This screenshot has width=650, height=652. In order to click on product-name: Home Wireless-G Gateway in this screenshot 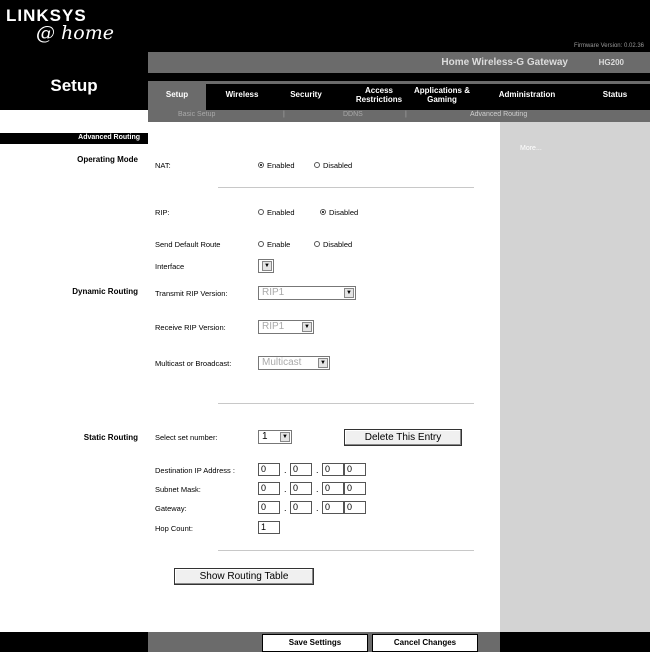, I will do `click(504, 62)`.